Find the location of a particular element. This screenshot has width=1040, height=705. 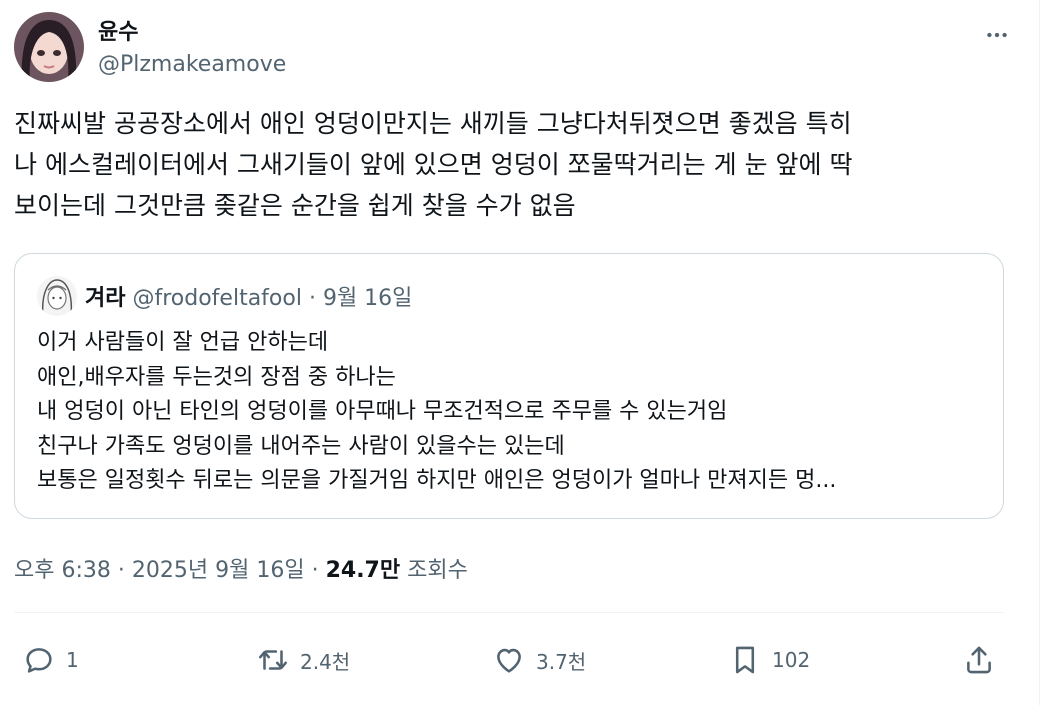

quoted-header: 겨라 @frodofeltafool · 9월 16일 is located at coordinates (248, 296).